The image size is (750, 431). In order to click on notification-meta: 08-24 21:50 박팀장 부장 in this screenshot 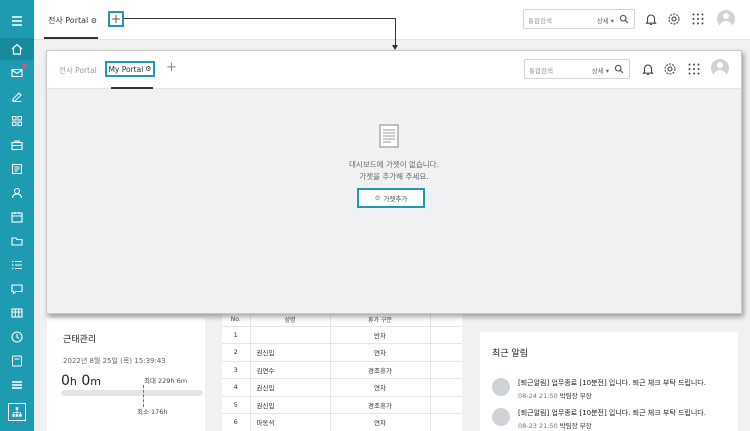, I will do `click(555, 395)`.